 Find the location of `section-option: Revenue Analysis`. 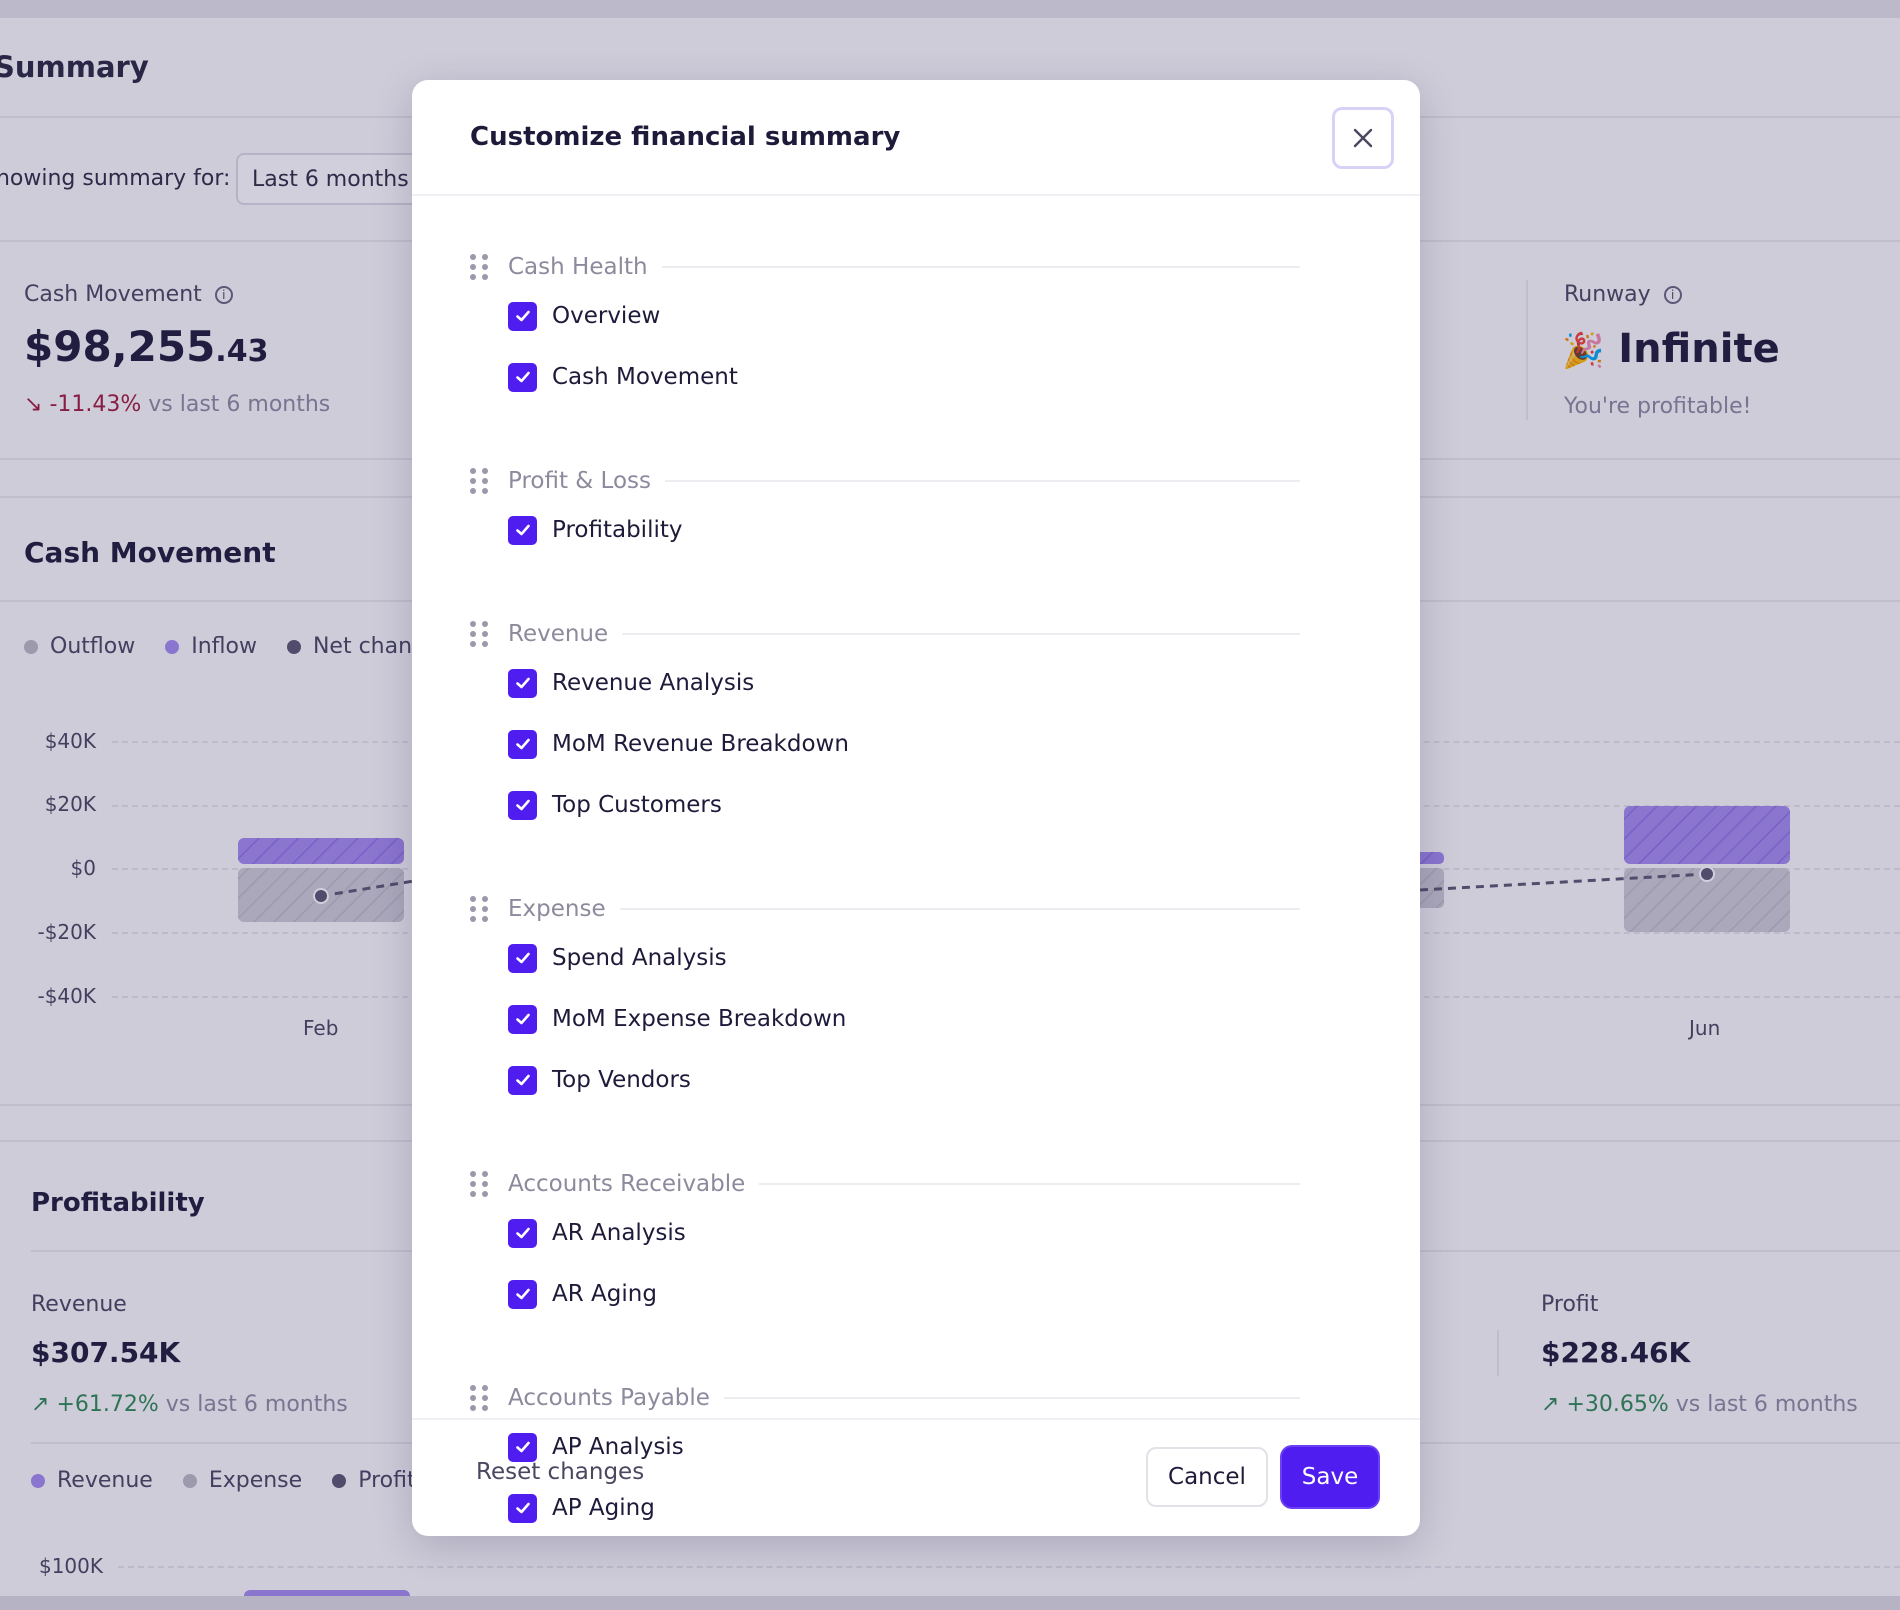

section-option: Revenue Analysis is located at coordinates (631, 683).